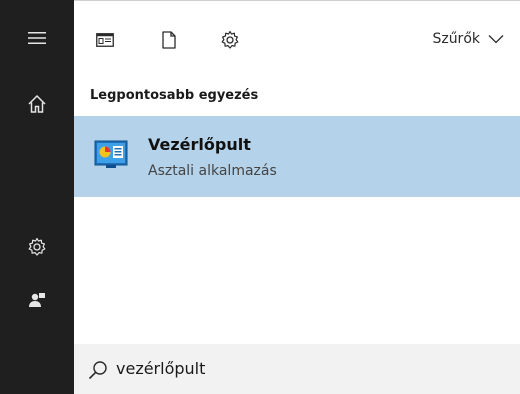 This screenshot has width=520, height=394. I want to click on user-button, so click(37, 300).